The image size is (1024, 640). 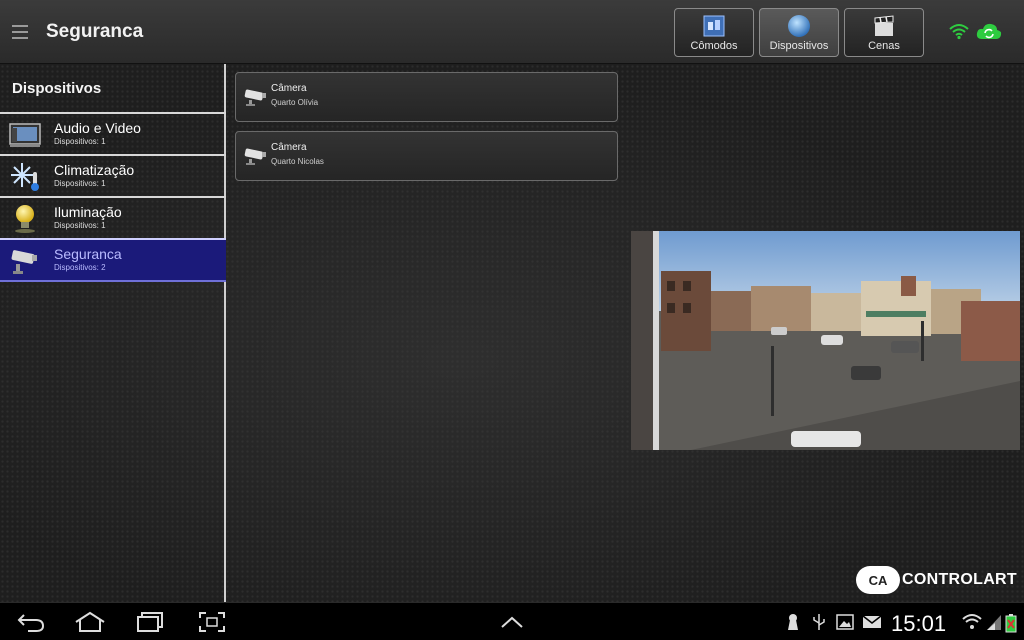 I want to click on system-navigation-bar: 15:01, so click(x=512, y=621).